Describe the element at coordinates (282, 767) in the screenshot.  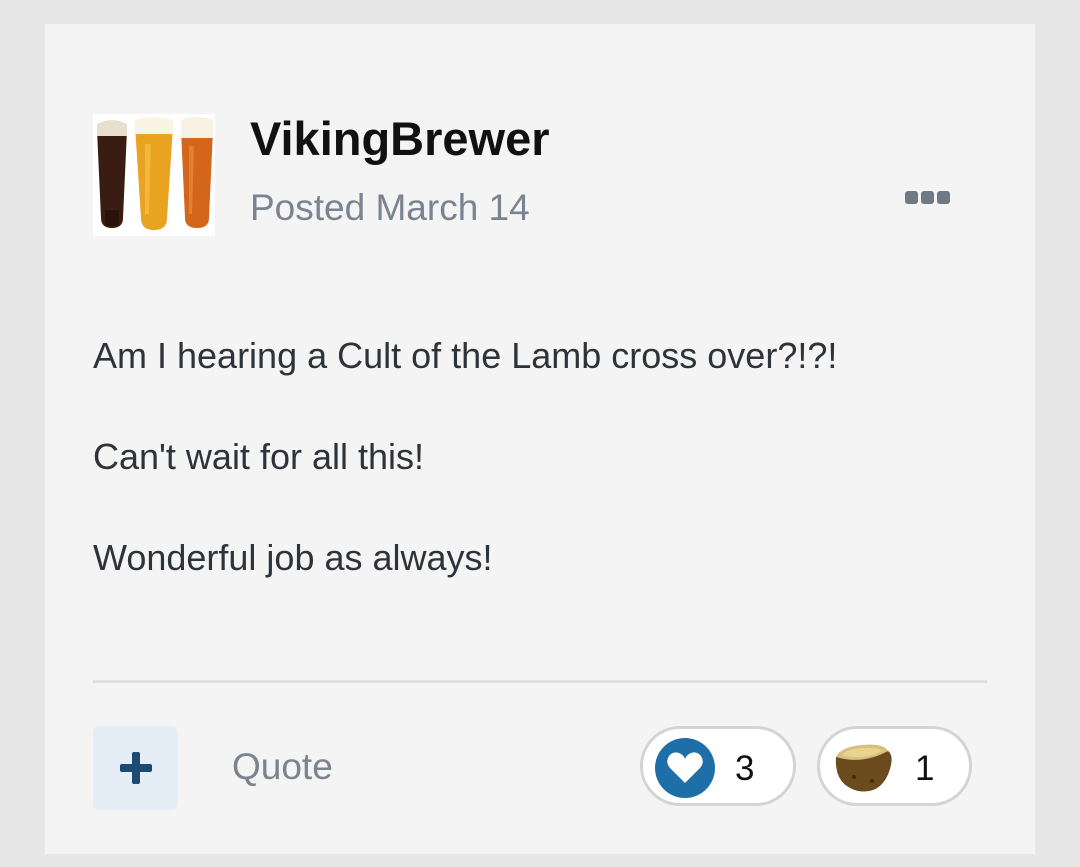
I see `quote-button: Quote` at that location.